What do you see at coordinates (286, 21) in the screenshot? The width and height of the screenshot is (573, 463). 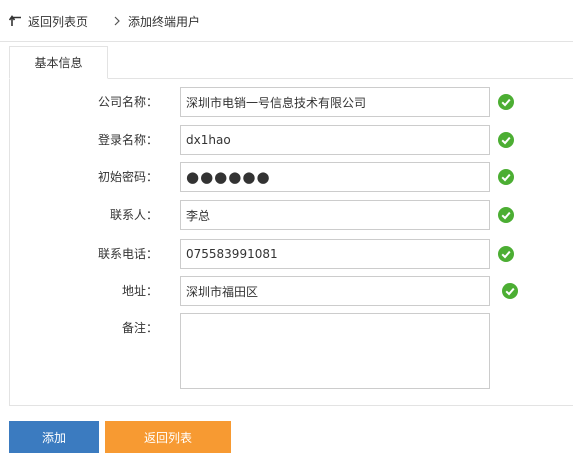 I see `top-bar: 返回列表页 添加终端用户` at bounding box center [286, 21].